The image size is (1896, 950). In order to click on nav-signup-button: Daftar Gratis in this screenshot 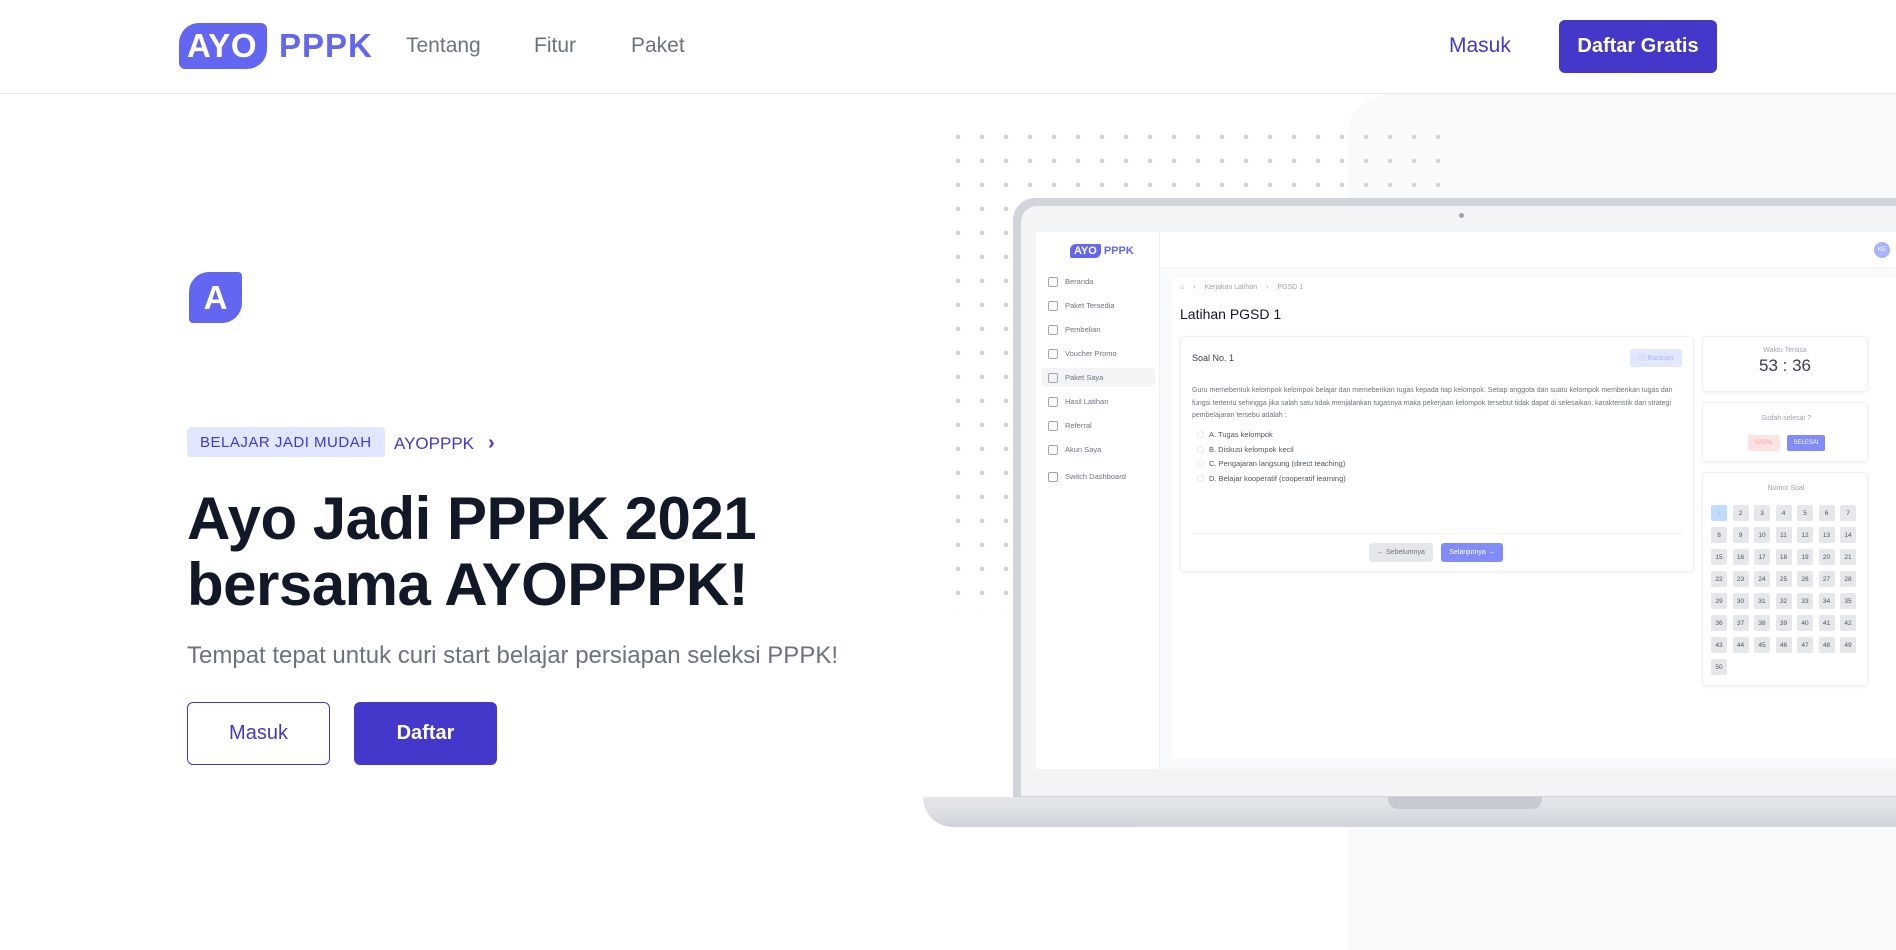, I will do `click(1638, 46)`.